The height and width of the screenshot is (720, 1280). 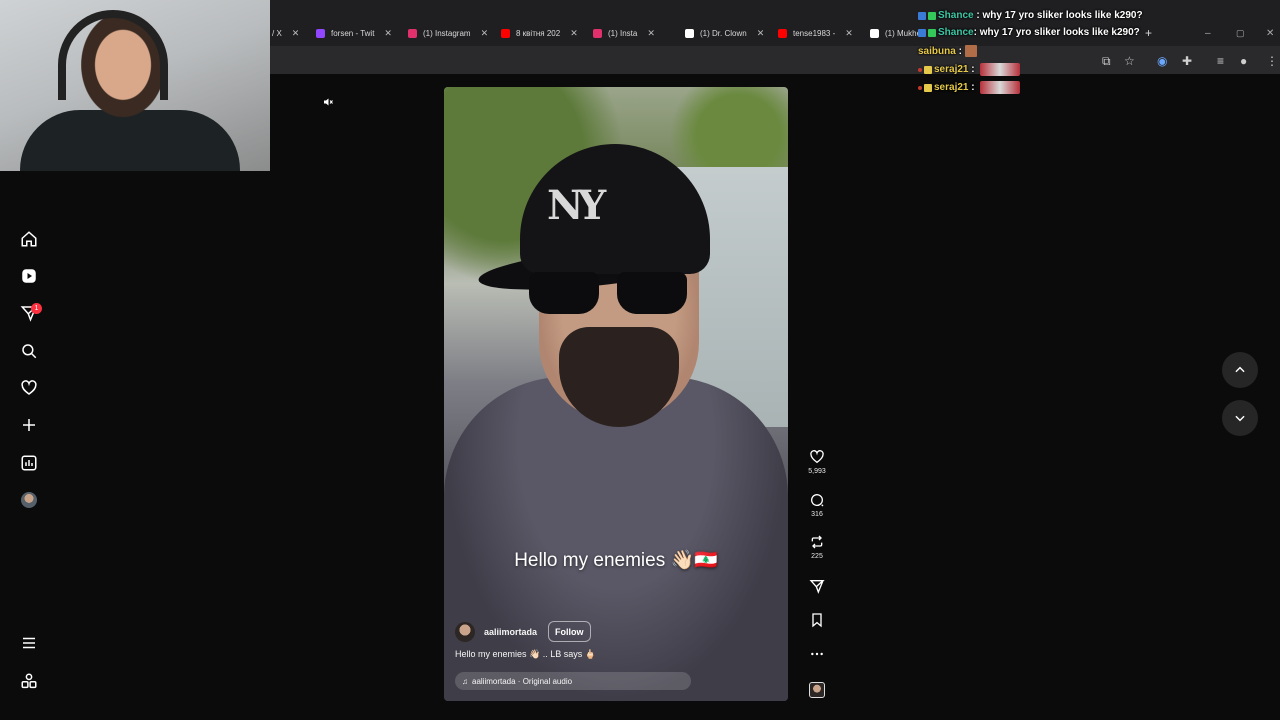 I want to click on save-button, so click(x=817, y=620).